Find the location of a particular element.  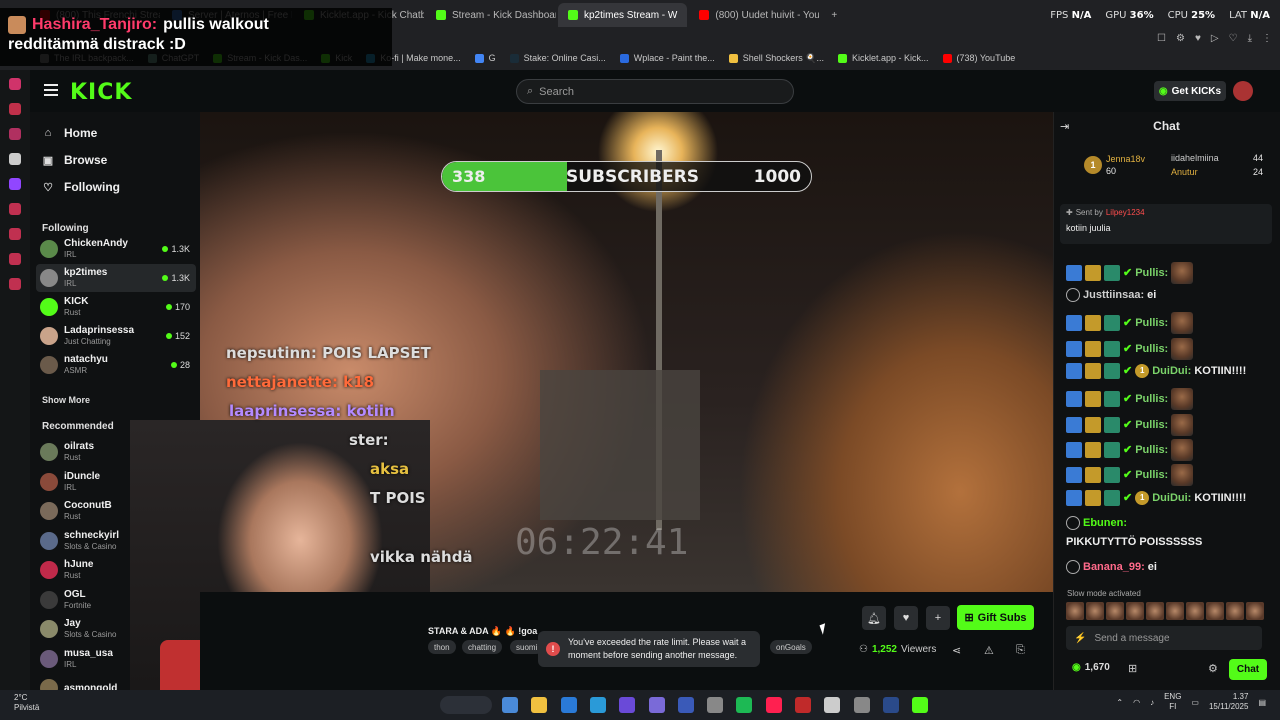

nav-browse: ▣ Browse is located at coordinates (75, 160).